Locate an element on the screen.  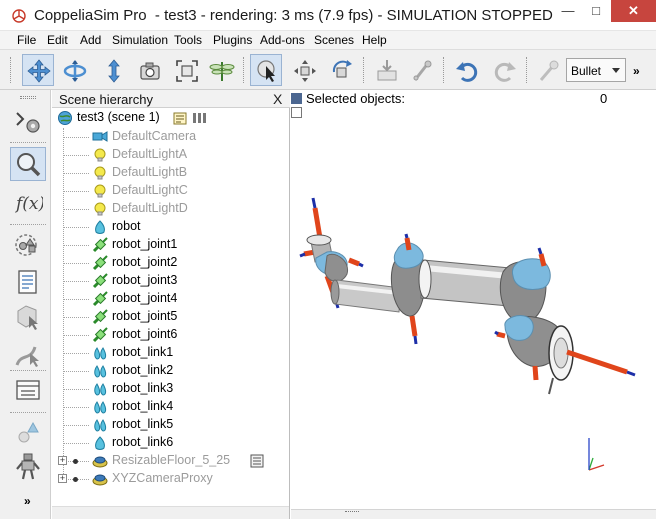
menu-edit: Edit is located at coordinates (57, 40).